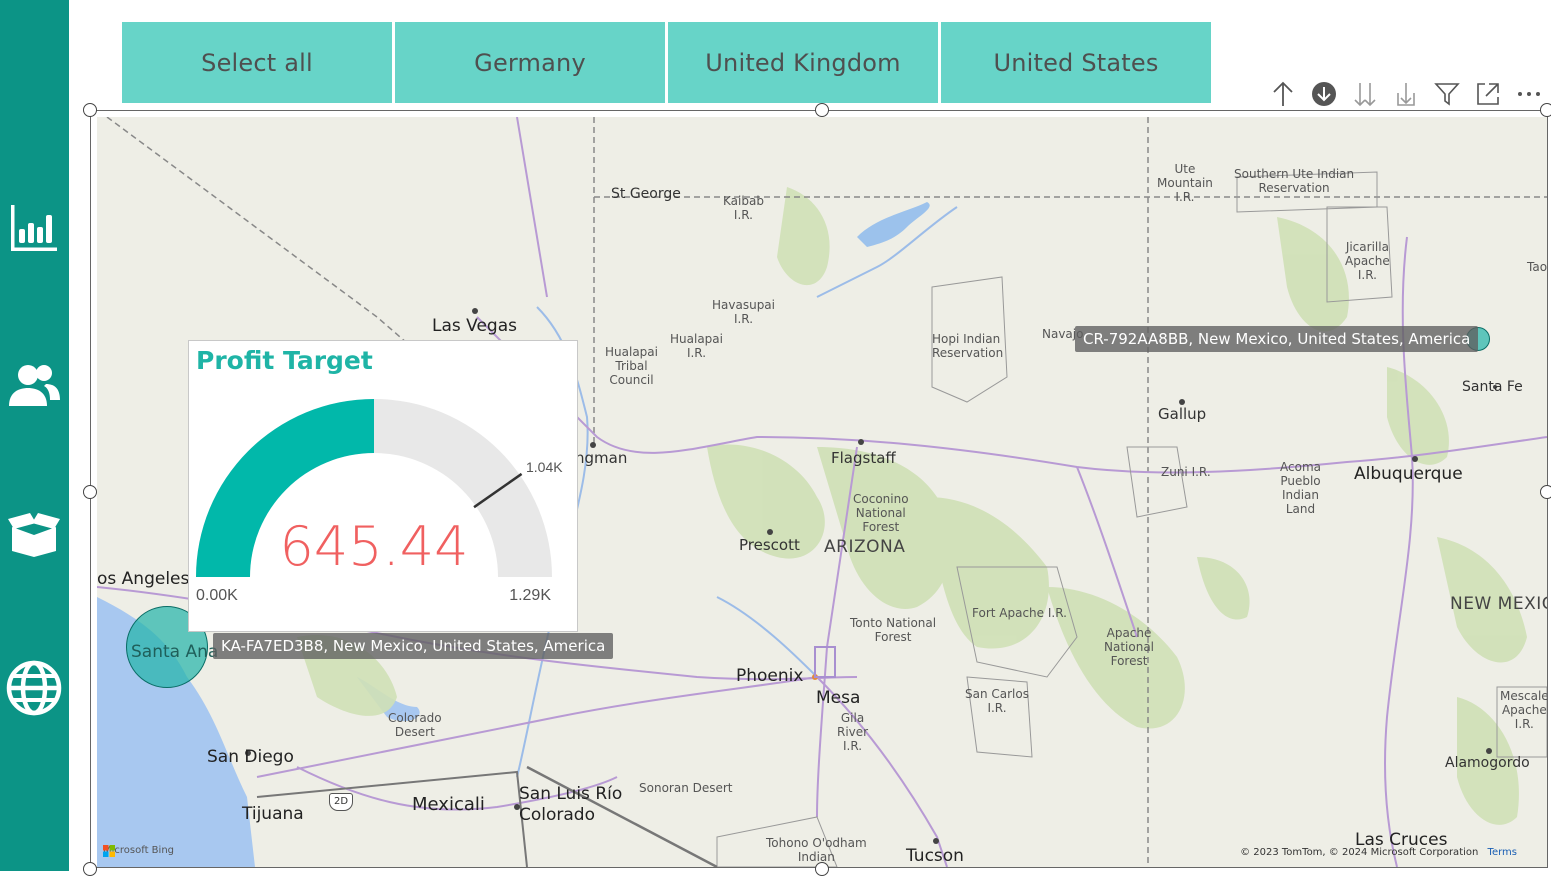 This screenshot has width=1551, height=876. I want to click on gauge-value: 645.44, so click(374, 546).